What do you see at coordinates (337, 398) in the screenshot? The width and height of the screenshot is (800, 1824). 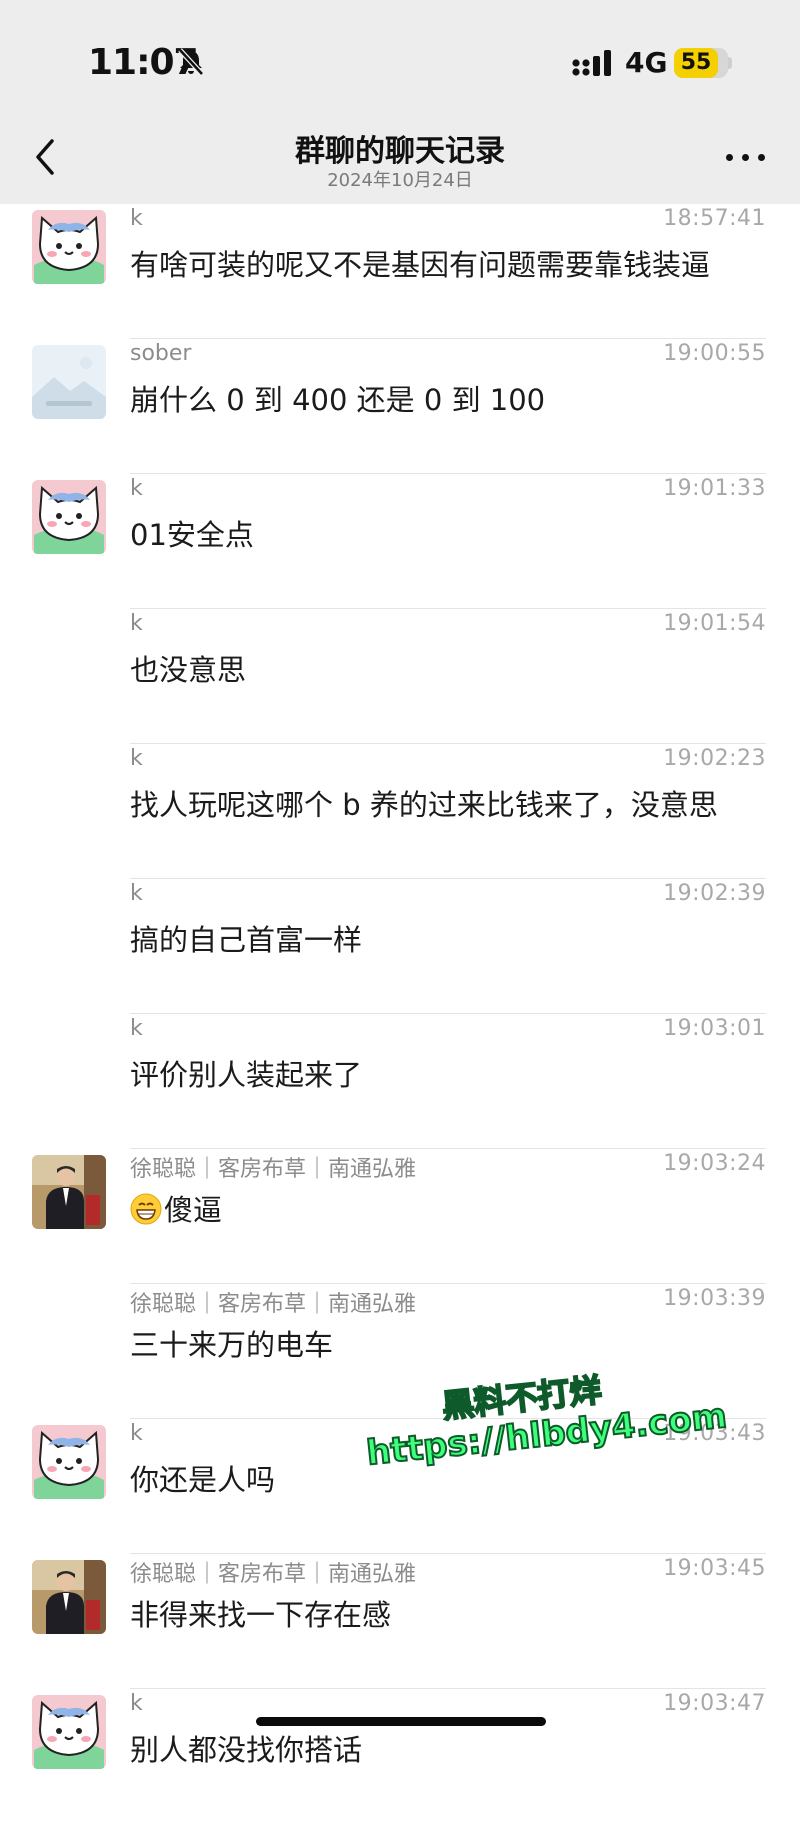 I see `message-text: 崩什么 0 到 400 还是 0 到 100` at bounding box center [337, 398].